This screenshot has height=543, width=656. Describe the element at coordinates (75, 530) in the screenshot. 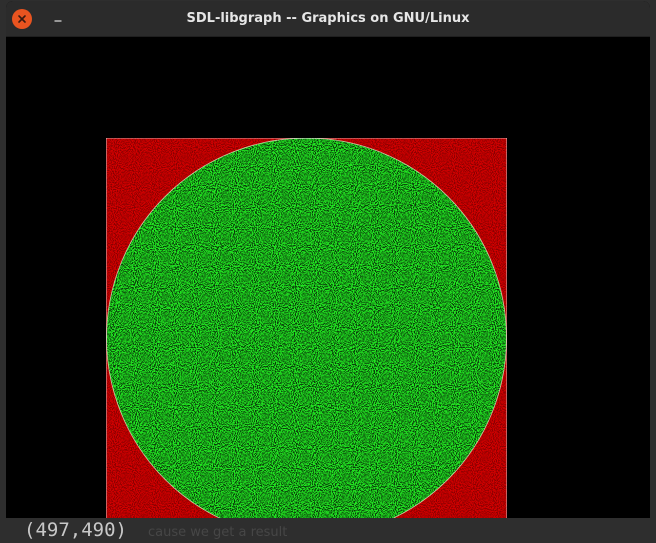

I see `cursor-coordinates: (497,490)` at that location.